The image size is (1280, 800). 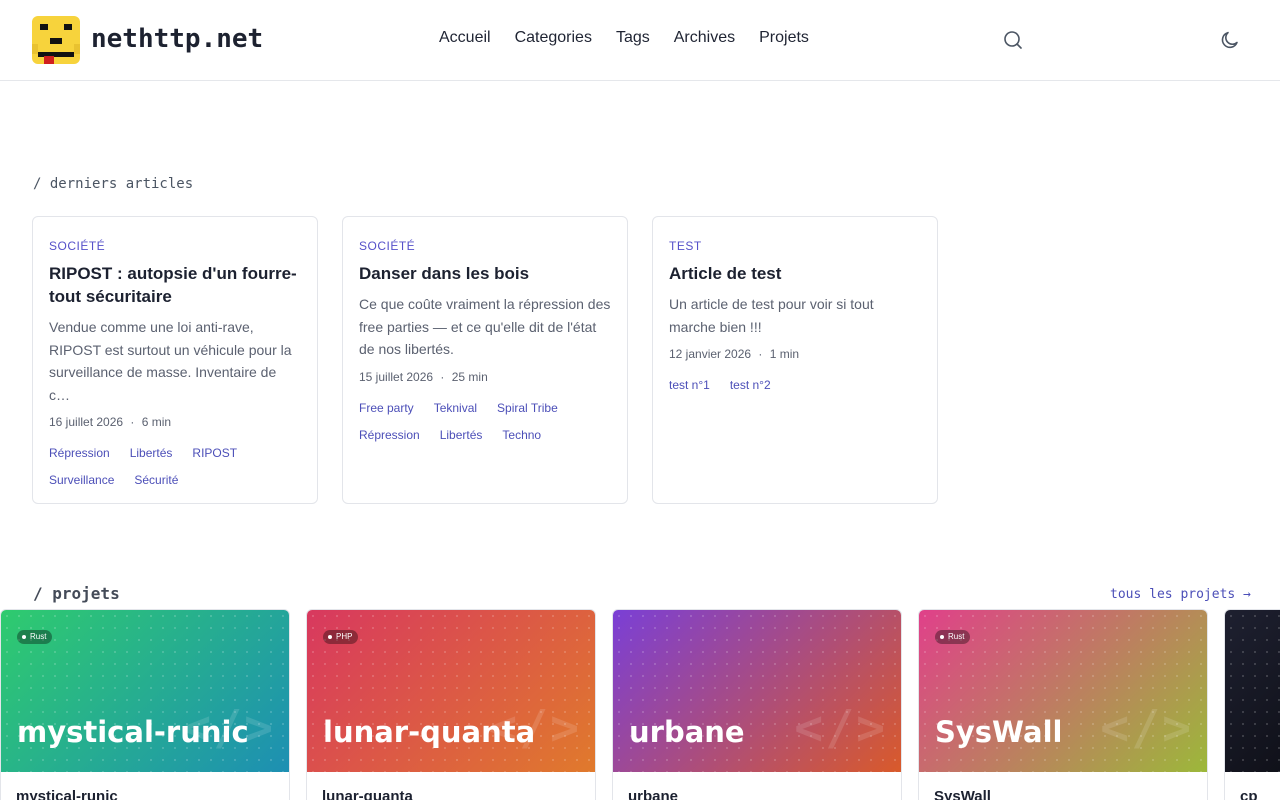 I want to click on all-projects-link: tous les projets →, so click(x=1180, y=594).